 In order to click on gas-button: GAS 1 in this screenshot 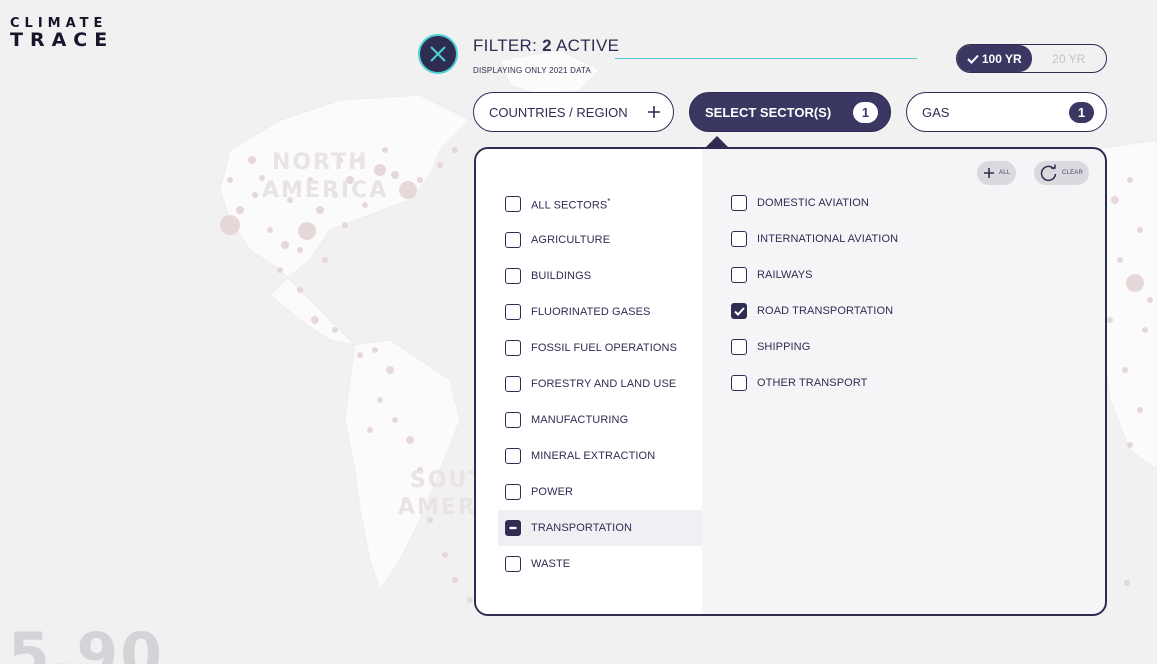, I will do `click(1006, 112)`.